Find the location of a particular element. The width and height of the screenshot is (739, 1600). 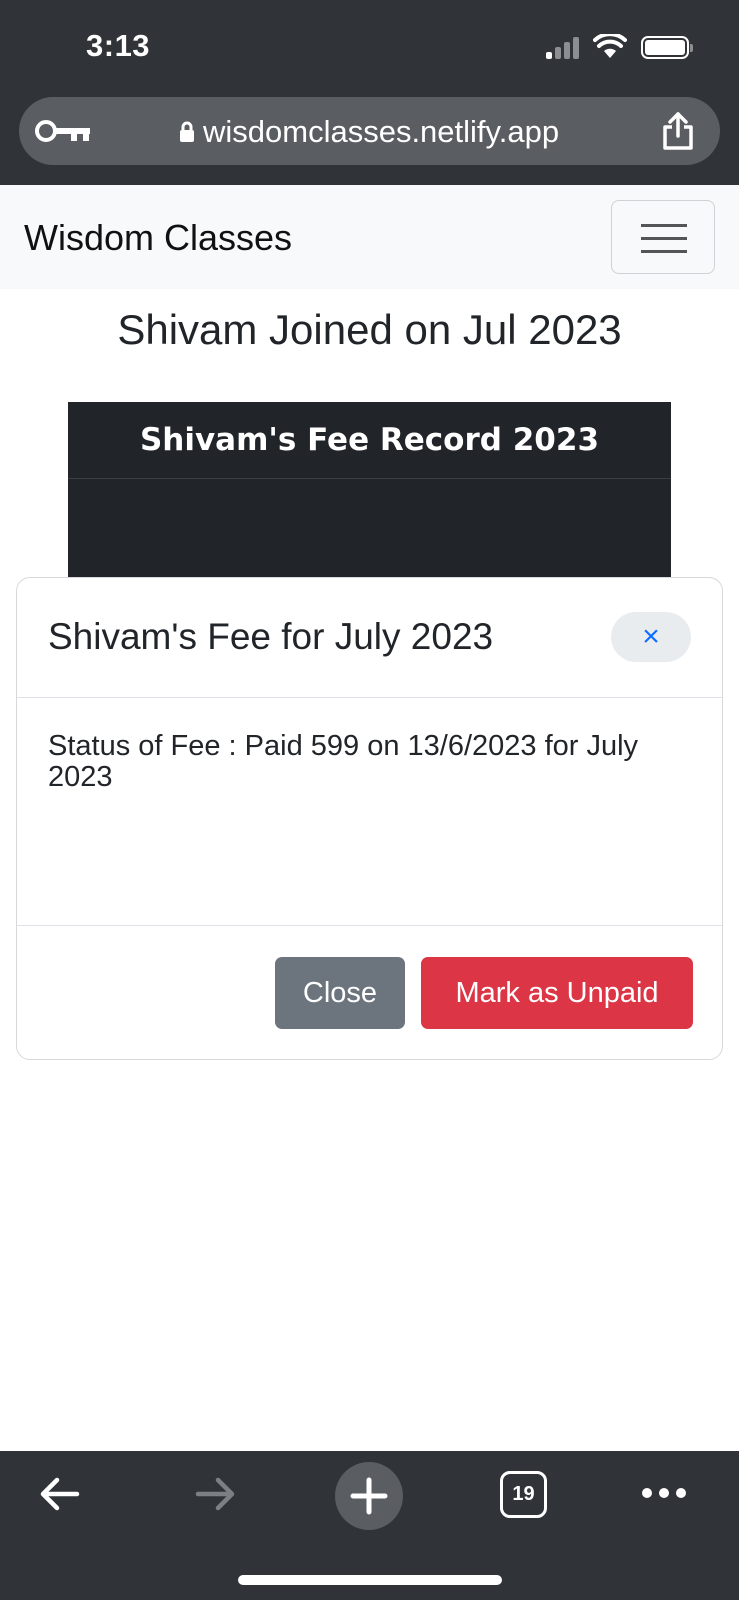

url-display: wisdomclasses.netlify.app is located at coordinates (369, 132).